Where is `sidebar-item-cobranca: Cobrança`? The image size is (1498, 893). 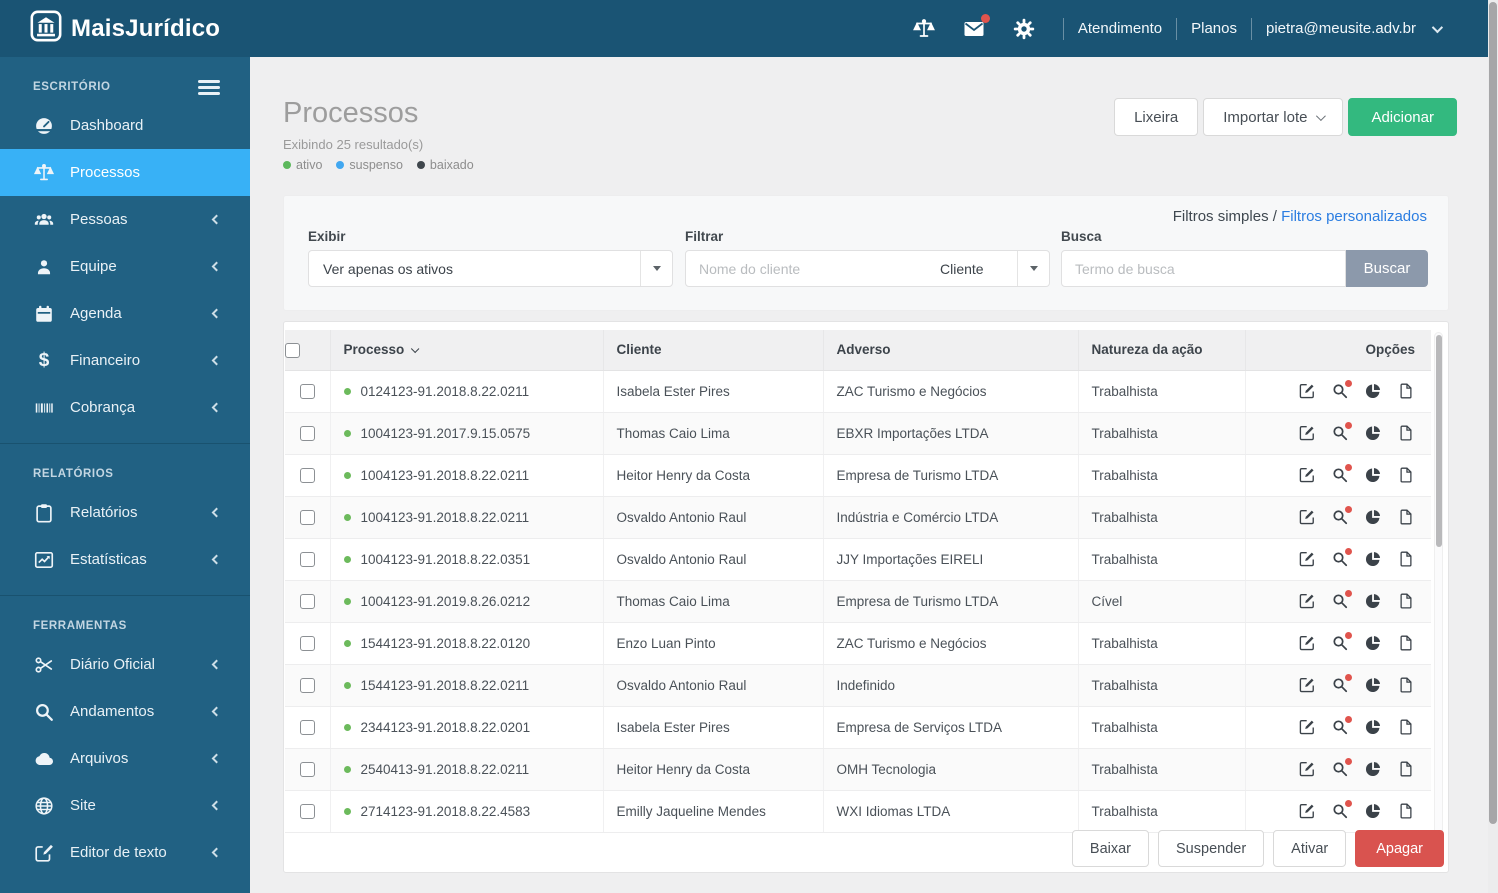
sidebar-item-cobranca: Cobrança is located at coordinates (125, 407).